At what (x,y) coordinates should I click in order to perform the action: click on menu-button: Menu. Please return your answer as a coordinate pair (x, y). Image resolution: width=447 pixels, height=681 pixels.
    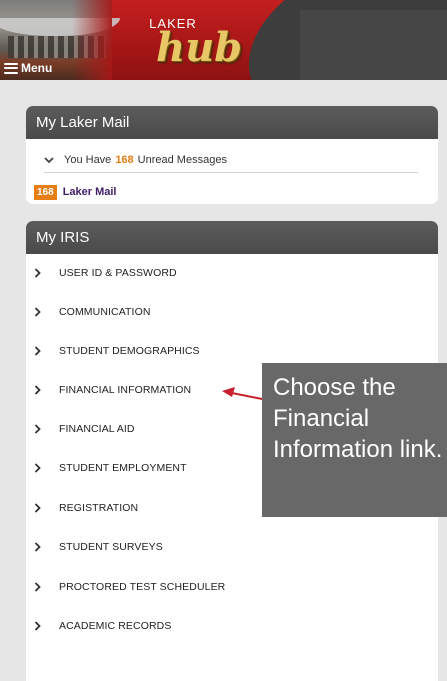
    Looking at the image, I should click on (28, 68).